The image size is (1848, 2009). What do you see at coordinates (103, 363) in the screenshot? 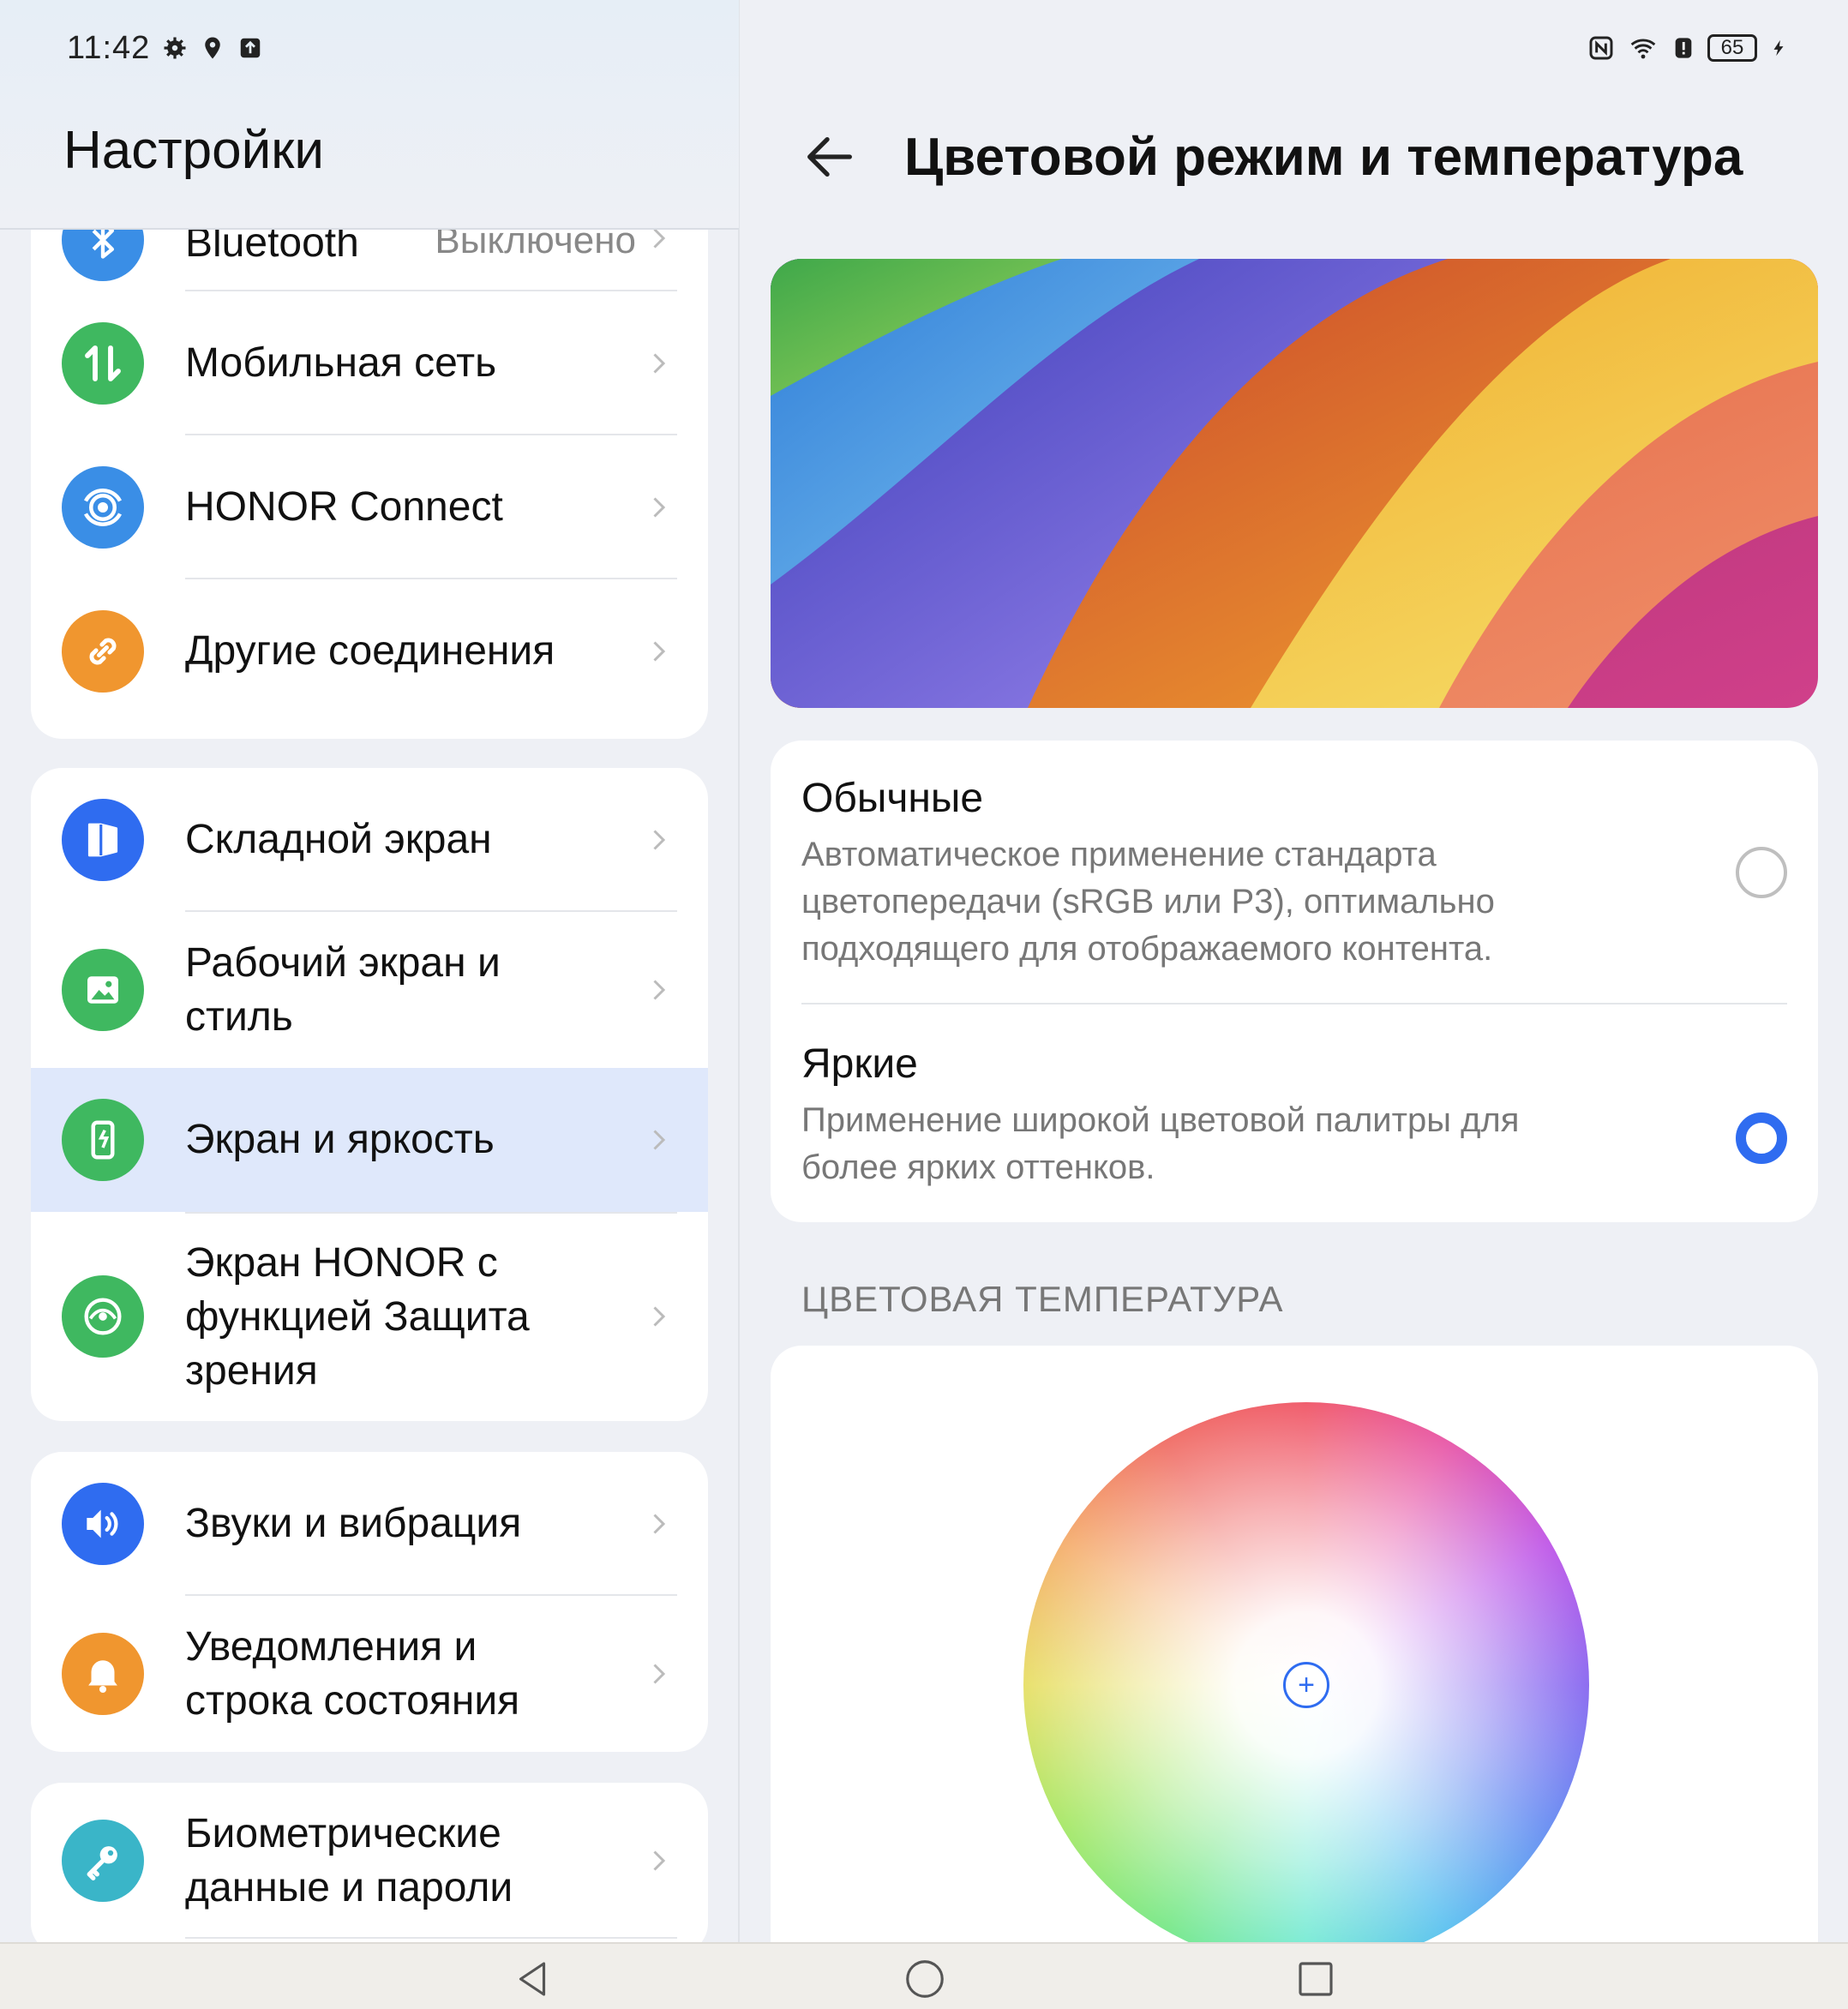
I see `mobile-data-icon` at bounding box center [103, 363].